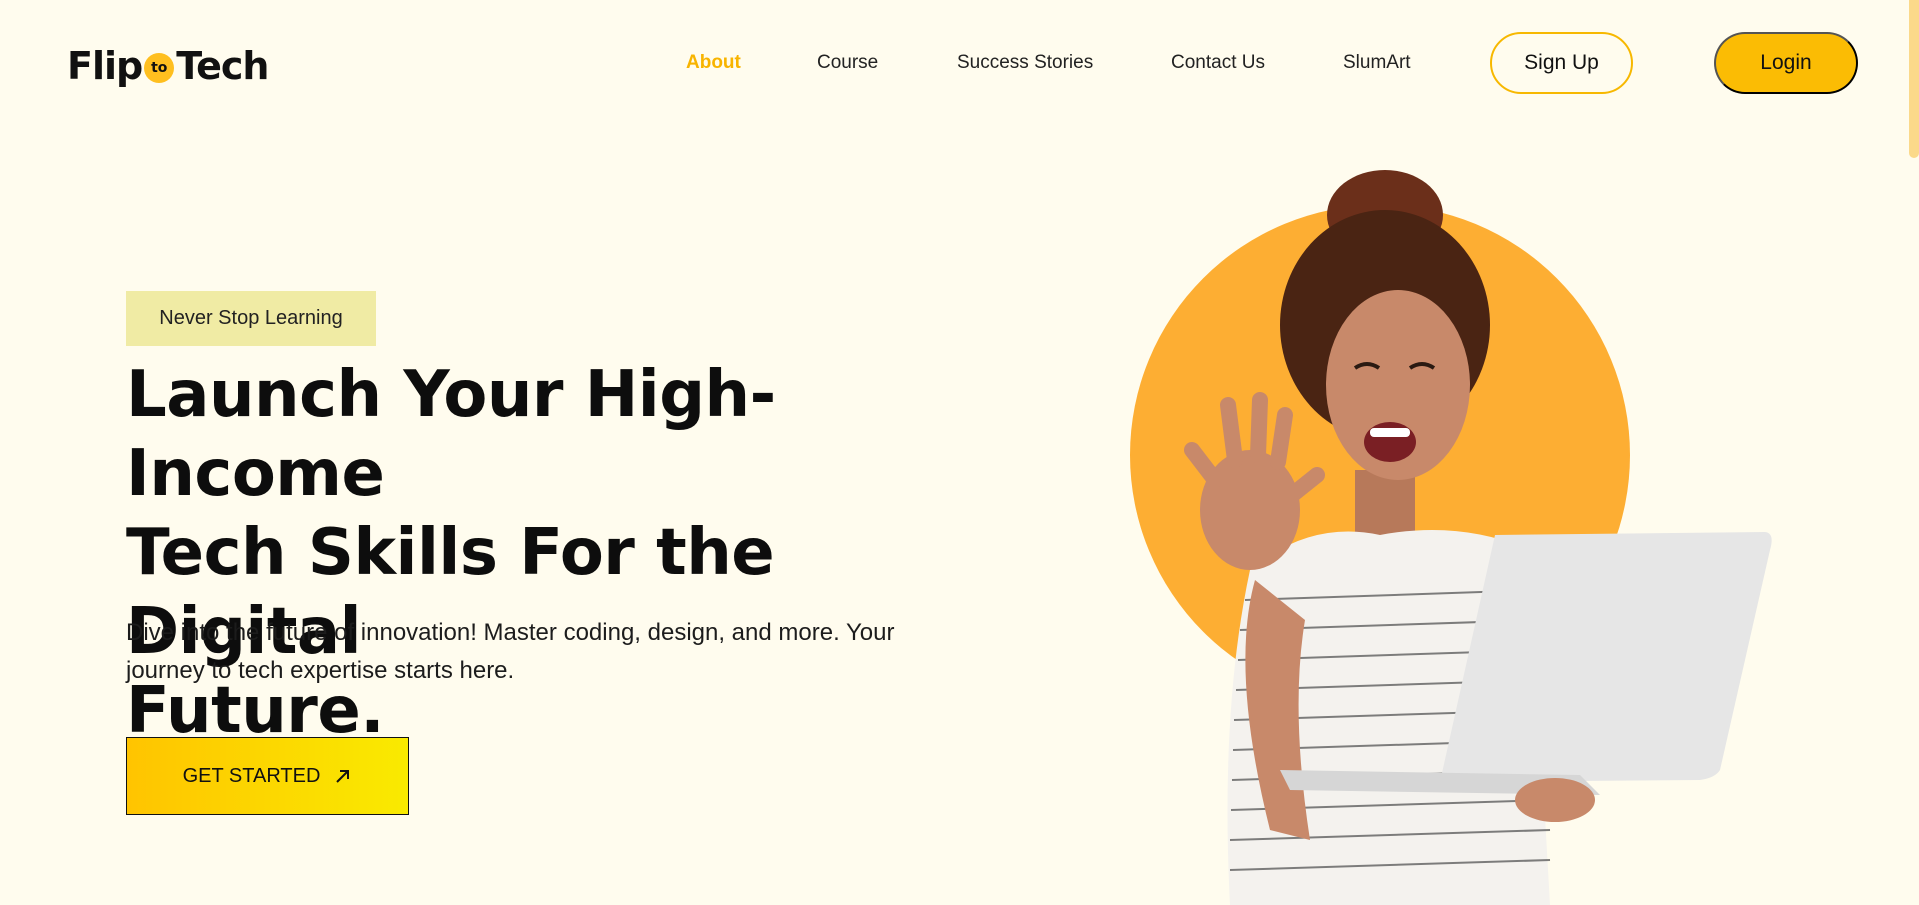  Describe the element at coordinates (1218, 65) in the screenshot. I see `nav-link-contact-us: Contact Us` at that location.